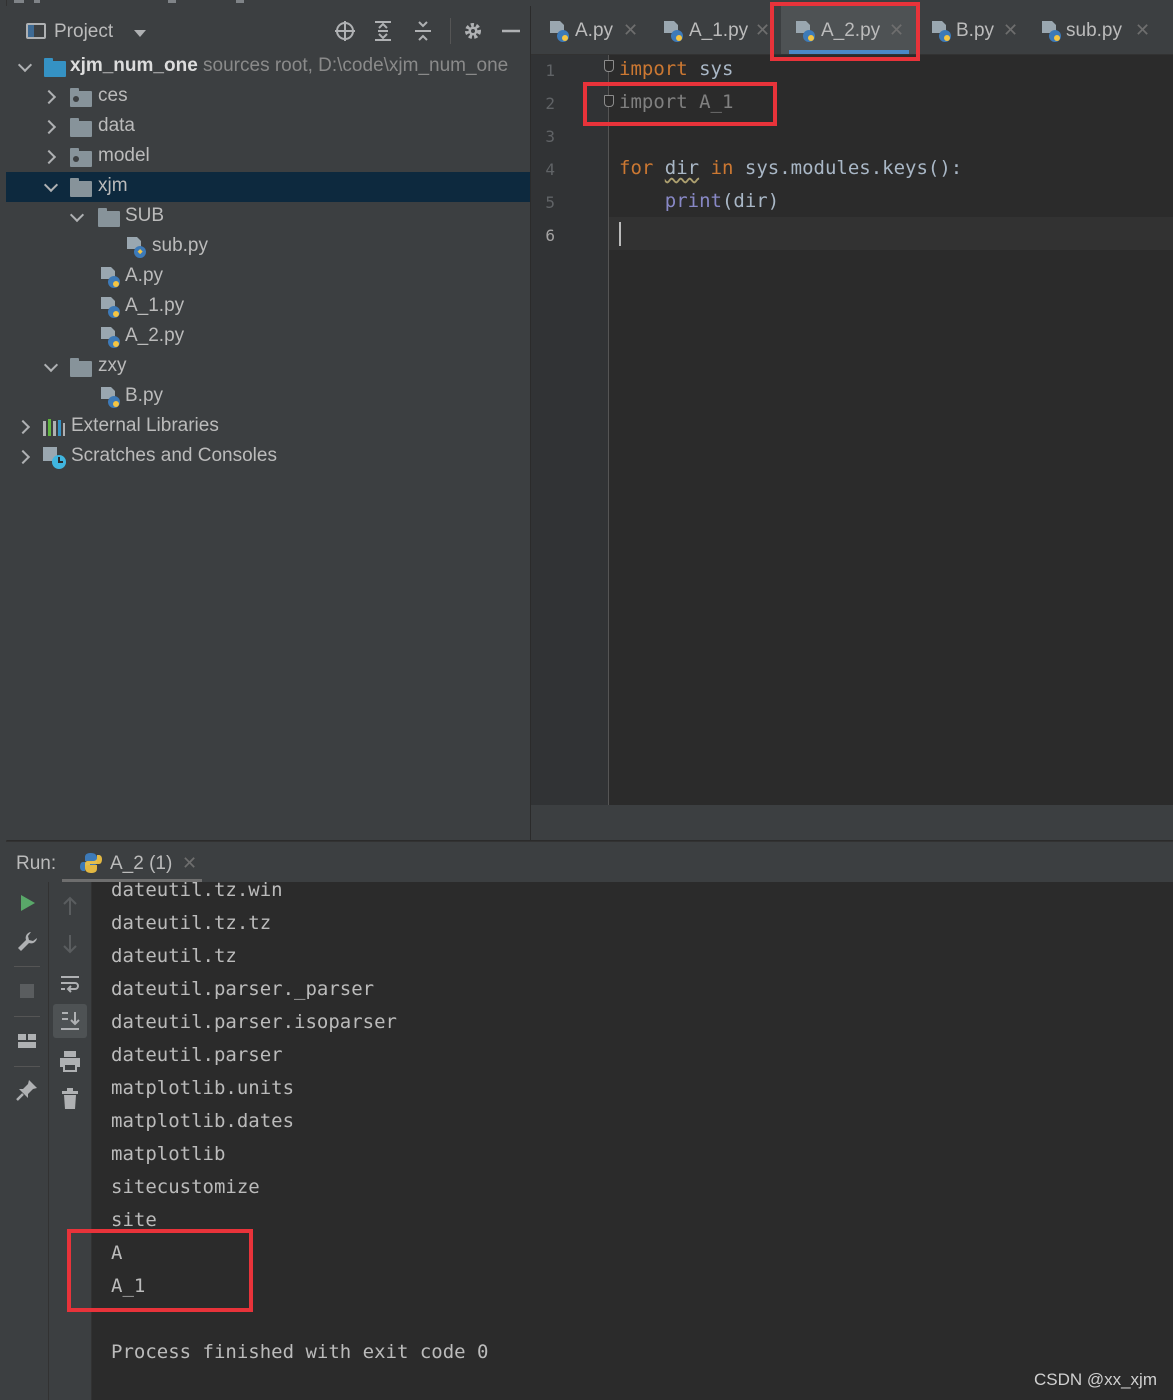 Image resolution: width=1173 pixels, height=1400 pixels. Describe the element at coordinates (852, 822) in the screenshot. I see `editor-footer` at that location.